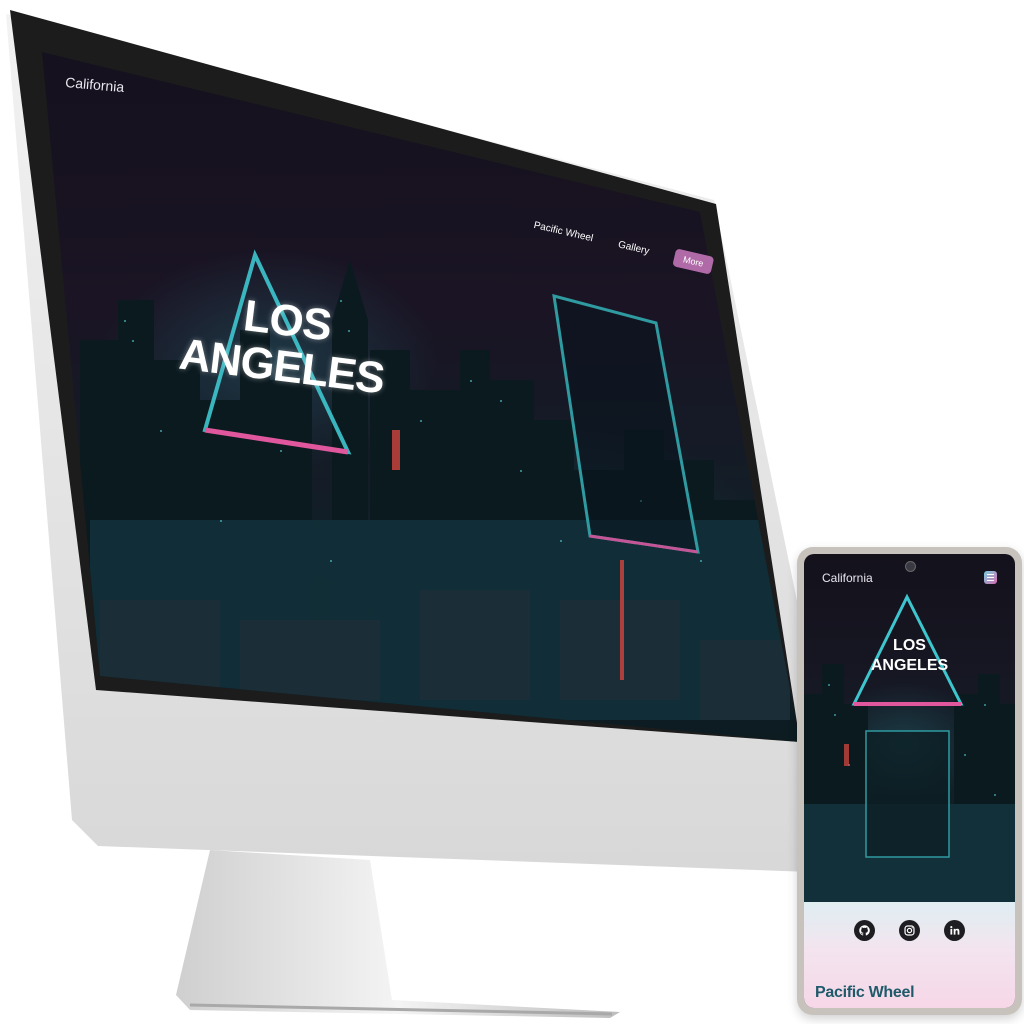 This screenshot has height=1024, width=1024. I want to click on instagram-icon, so click(909, 930).